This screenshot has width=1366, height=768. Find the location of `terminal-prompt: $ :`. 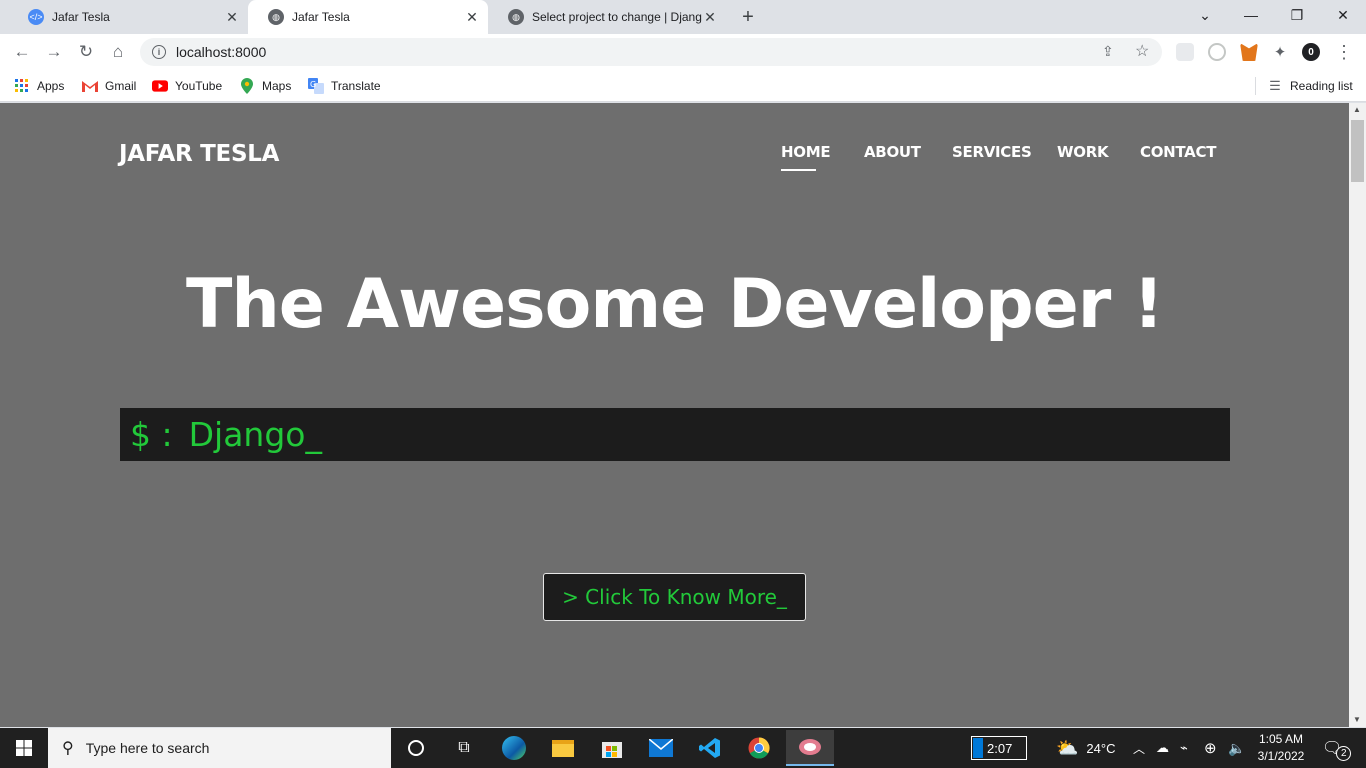

terminal-prompt: $ : is located at coordinates (151, 434).